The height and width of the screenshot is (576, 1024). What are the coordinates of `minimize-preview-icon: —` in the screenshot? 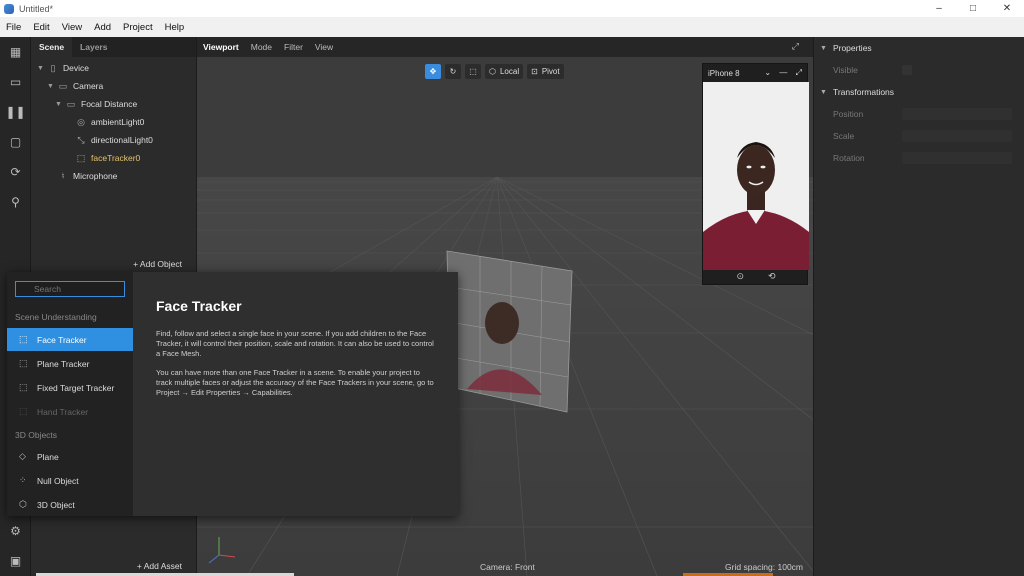 It's located at (783, 72).